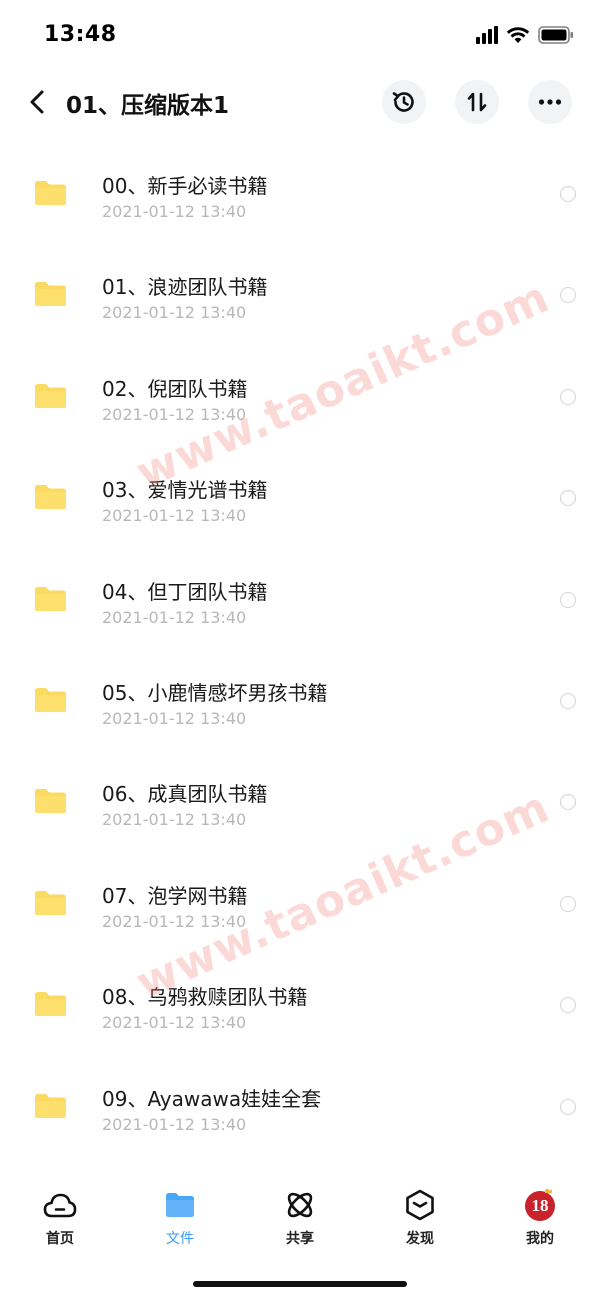 The height and width of the screenshot is (1299, 600). What do you see at coordinates (300, 281) in the screenshot?
I see `file-row: 01、浪迹团队书籍 2021-01-12 13:40` at bounding box center [300, 281].